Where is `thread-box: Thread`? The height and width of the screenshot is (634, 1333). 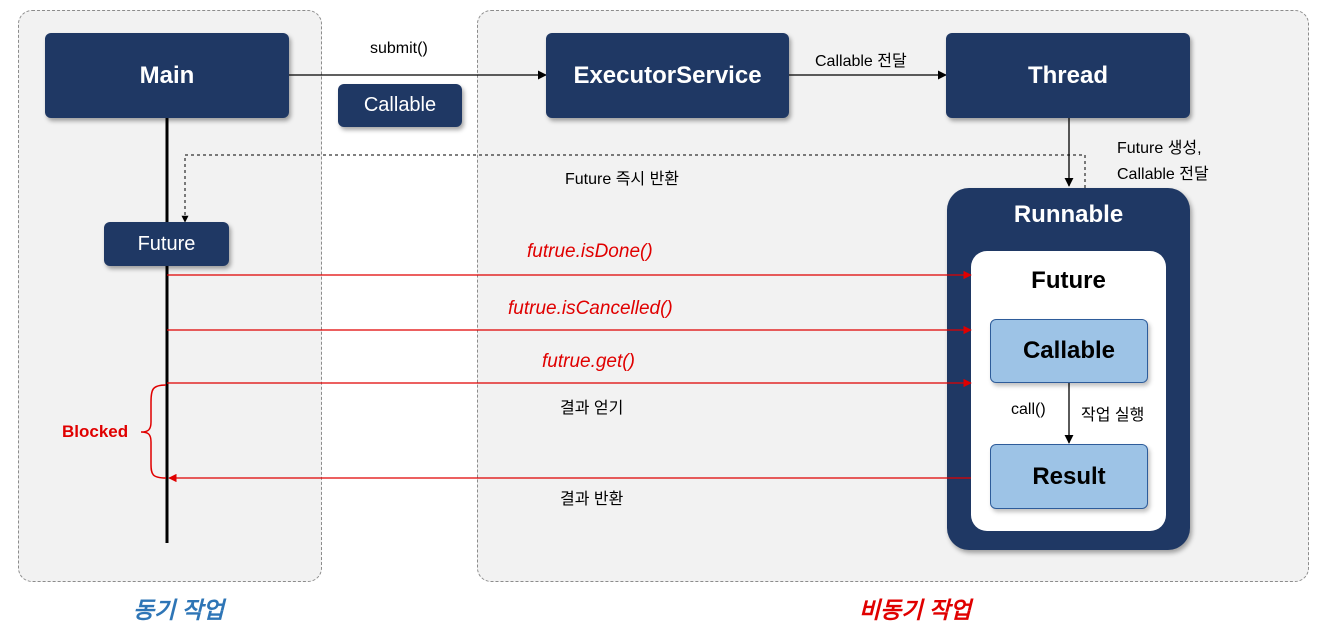 thread-box: Thread is located at coordinates (1068, 75).